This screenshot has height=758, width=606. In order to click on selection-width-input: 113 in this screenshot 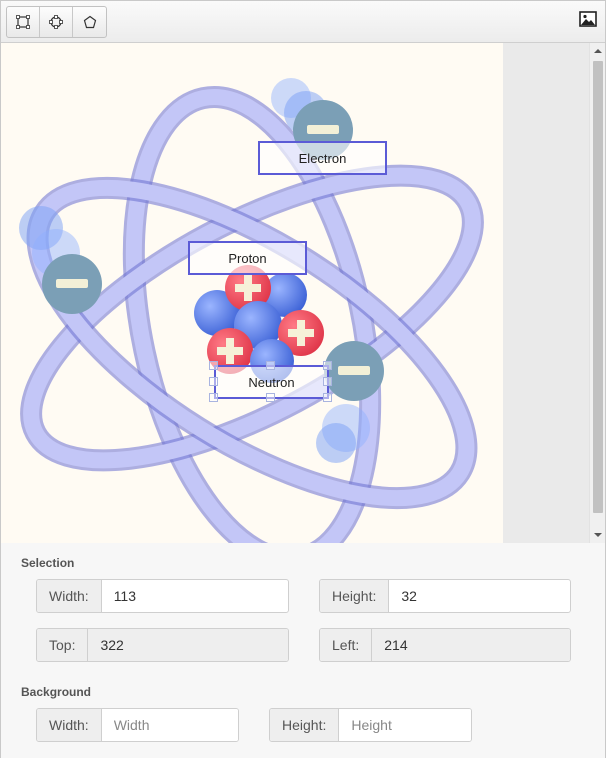, I will do `click(195, 596)`.